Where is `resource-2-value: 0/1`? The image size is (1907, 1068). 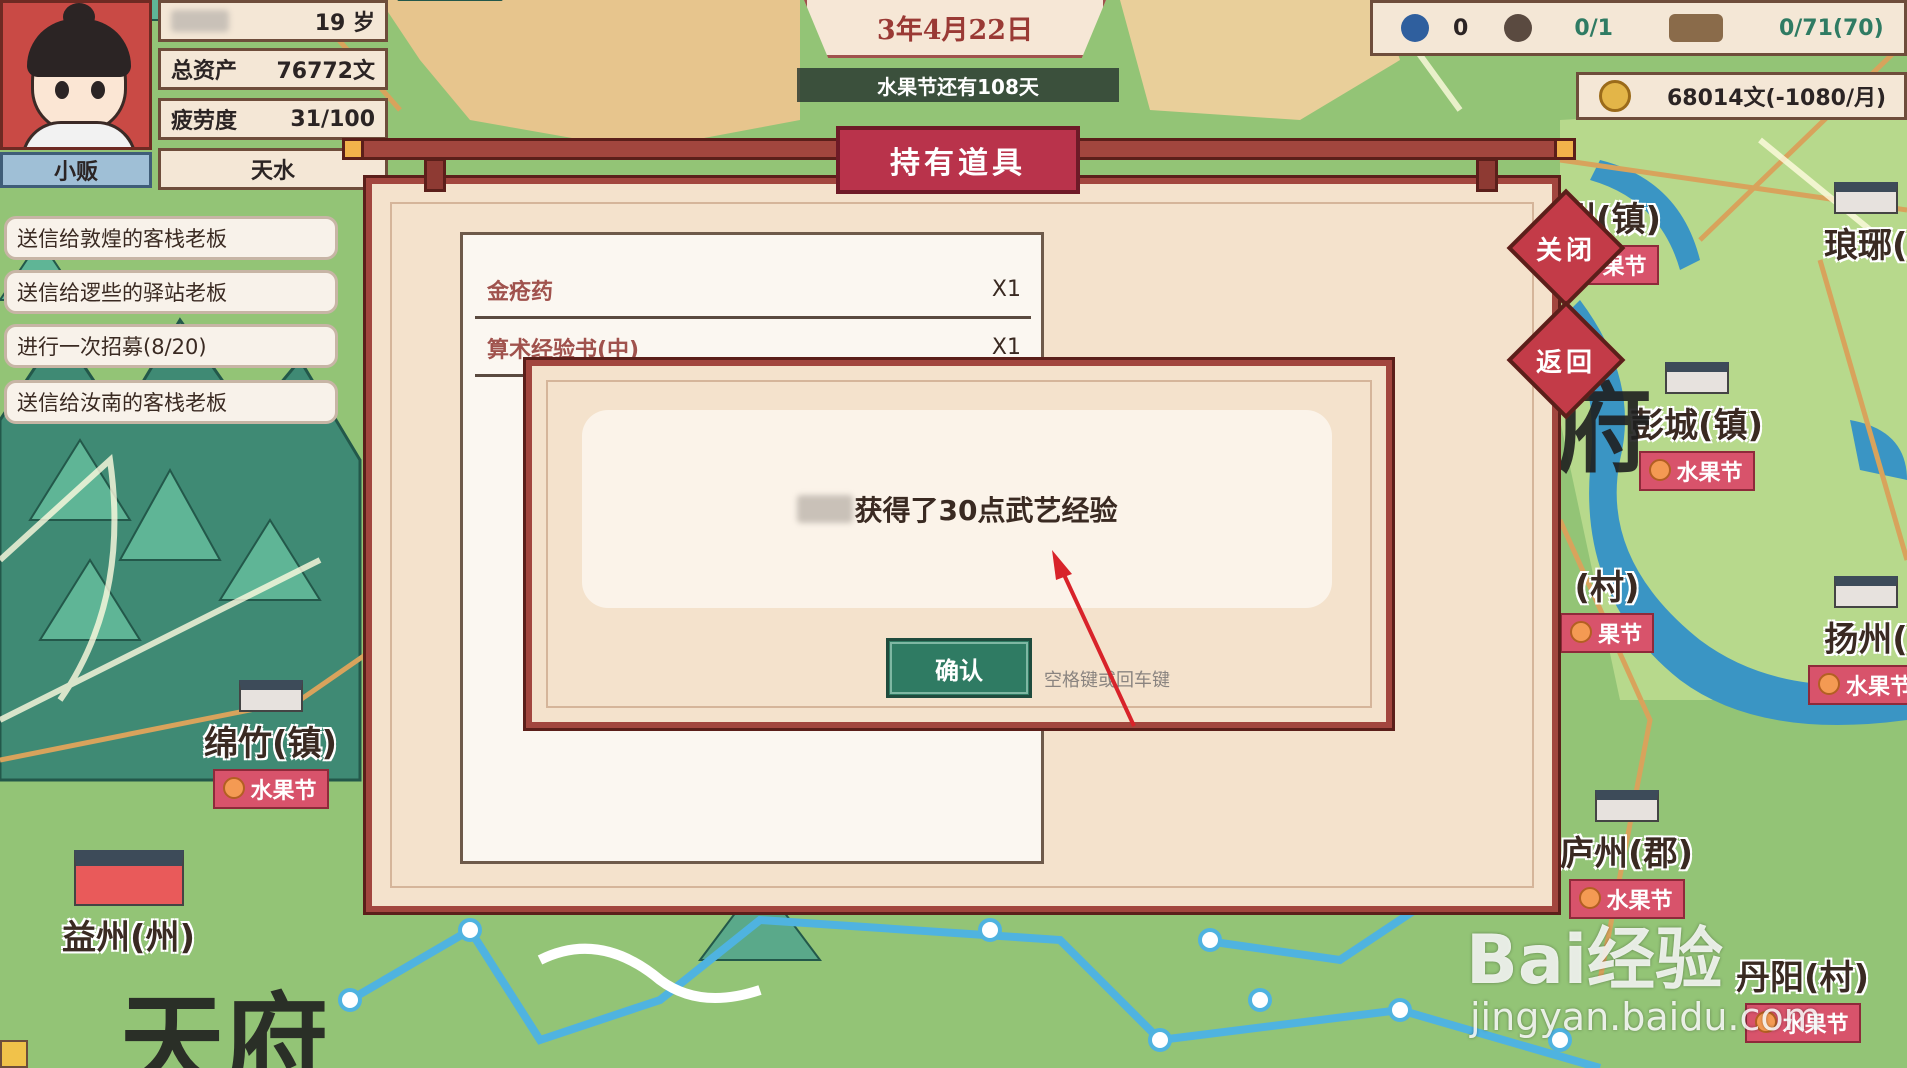
resource-2-value: 0/1 is located at coordinates (1593, 28).